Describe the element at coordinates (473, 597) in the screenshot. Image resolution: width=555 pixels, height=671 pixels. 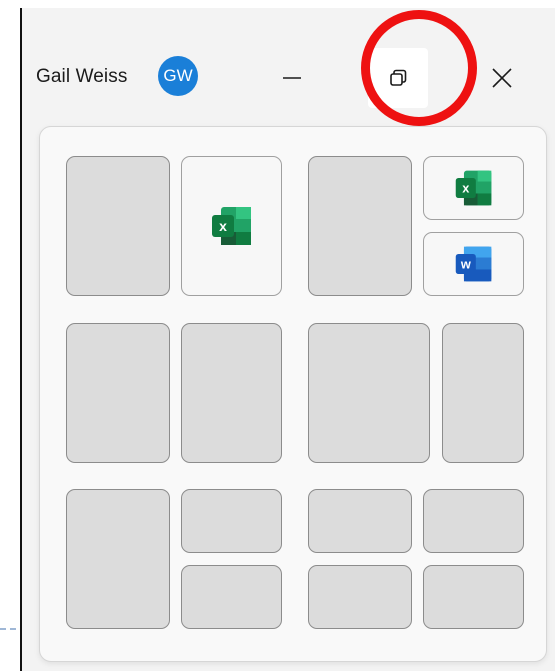
I see `snap-zone-layout6-bottom-right` at that location.